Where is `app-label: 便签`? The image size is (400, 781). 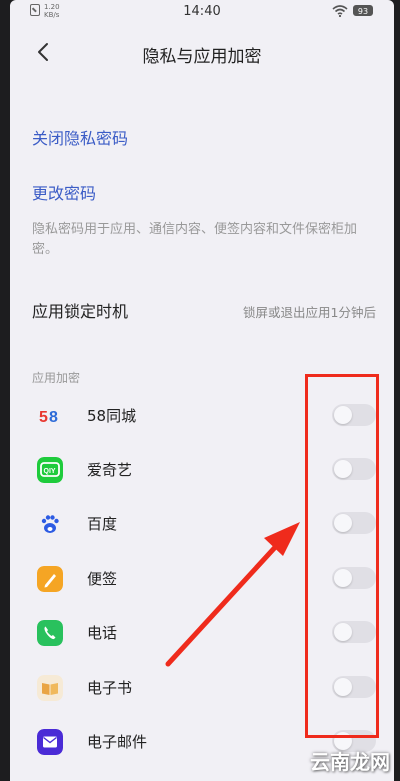 app-label: 便签 is located at coordinates (102, 579).